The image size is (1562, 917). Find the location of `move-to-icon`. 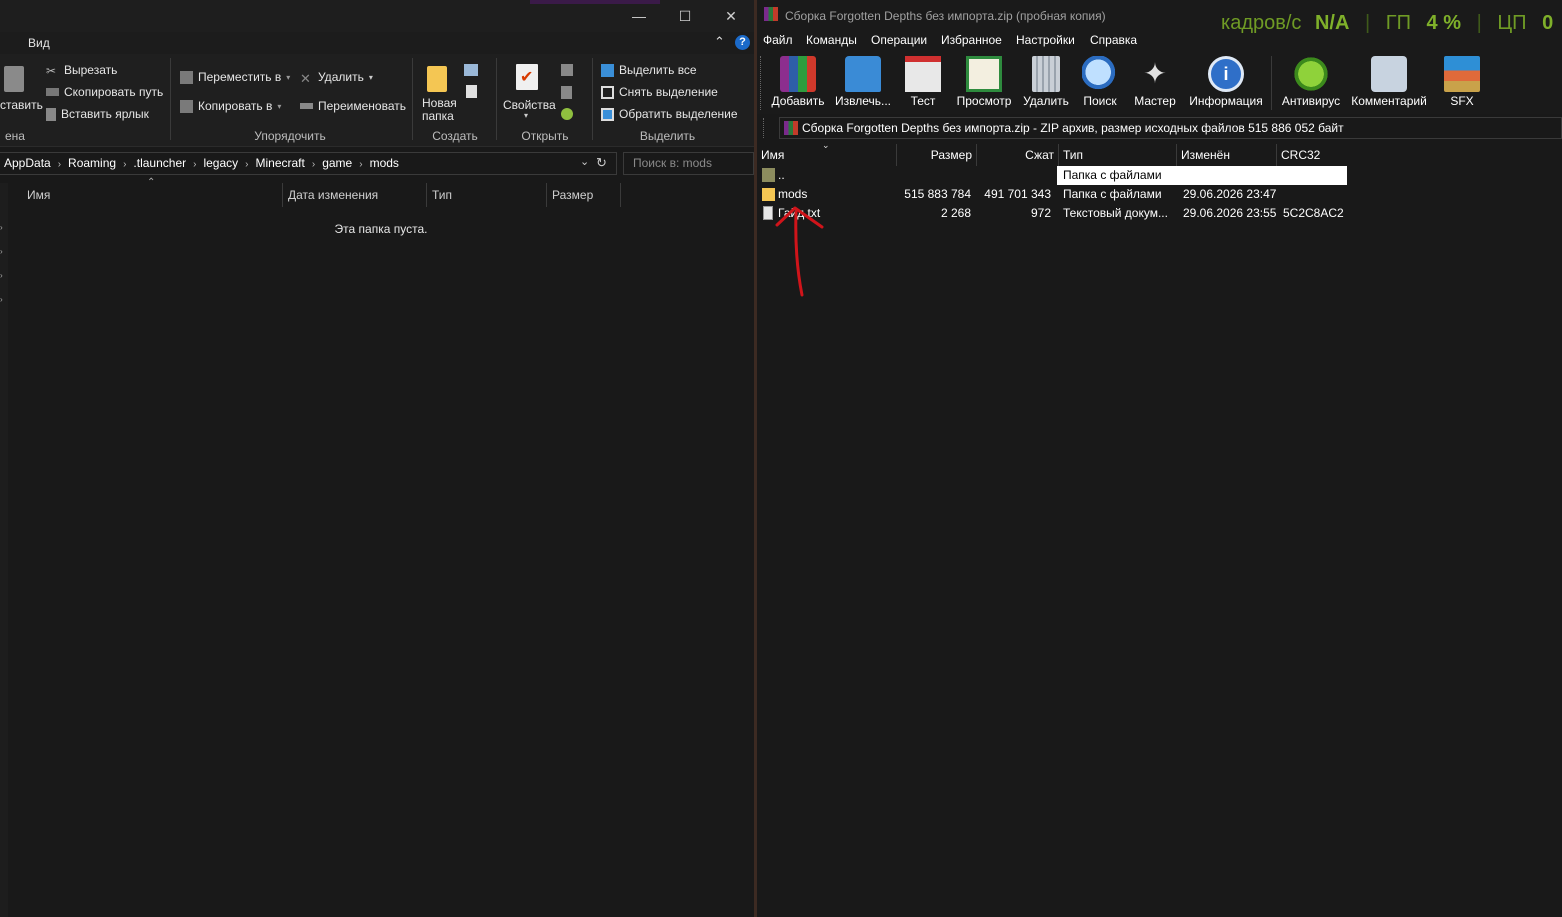

move-to-icon is located at coordinates (186, 77).